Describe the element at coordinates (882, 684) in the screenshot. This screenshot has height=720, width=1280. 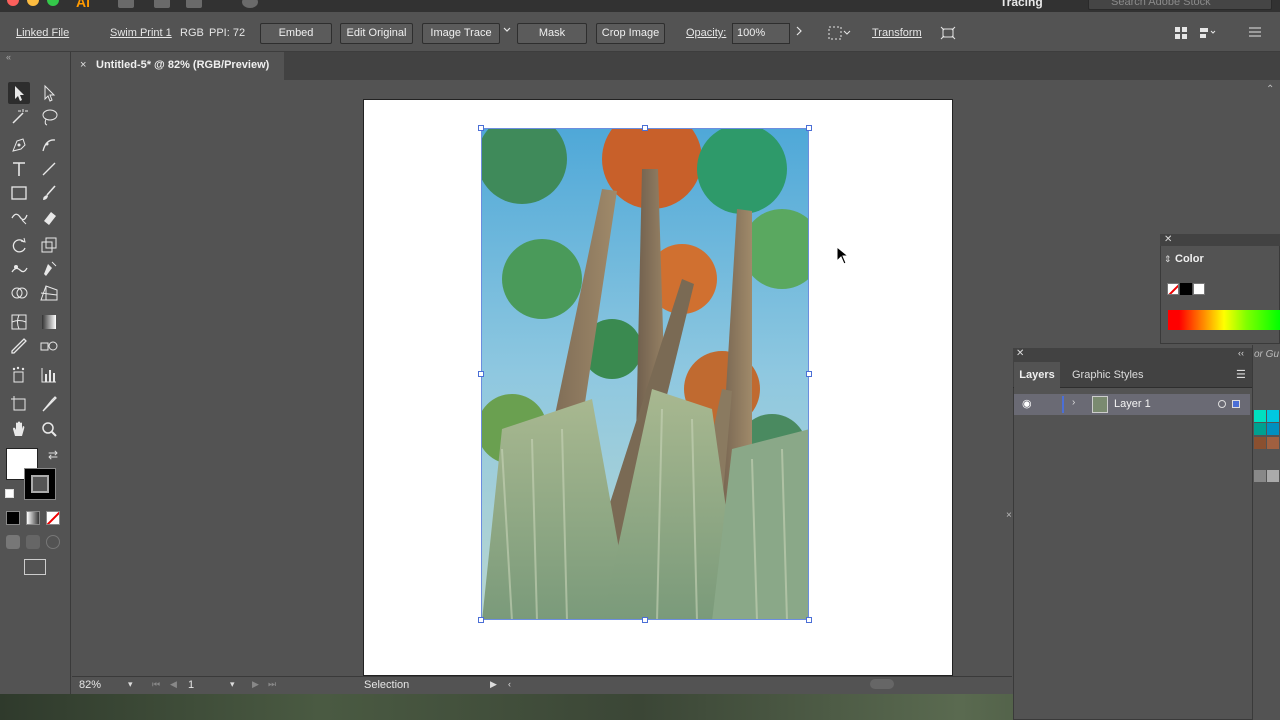
I see `horizontal-scrollbar-thumb` at that location.